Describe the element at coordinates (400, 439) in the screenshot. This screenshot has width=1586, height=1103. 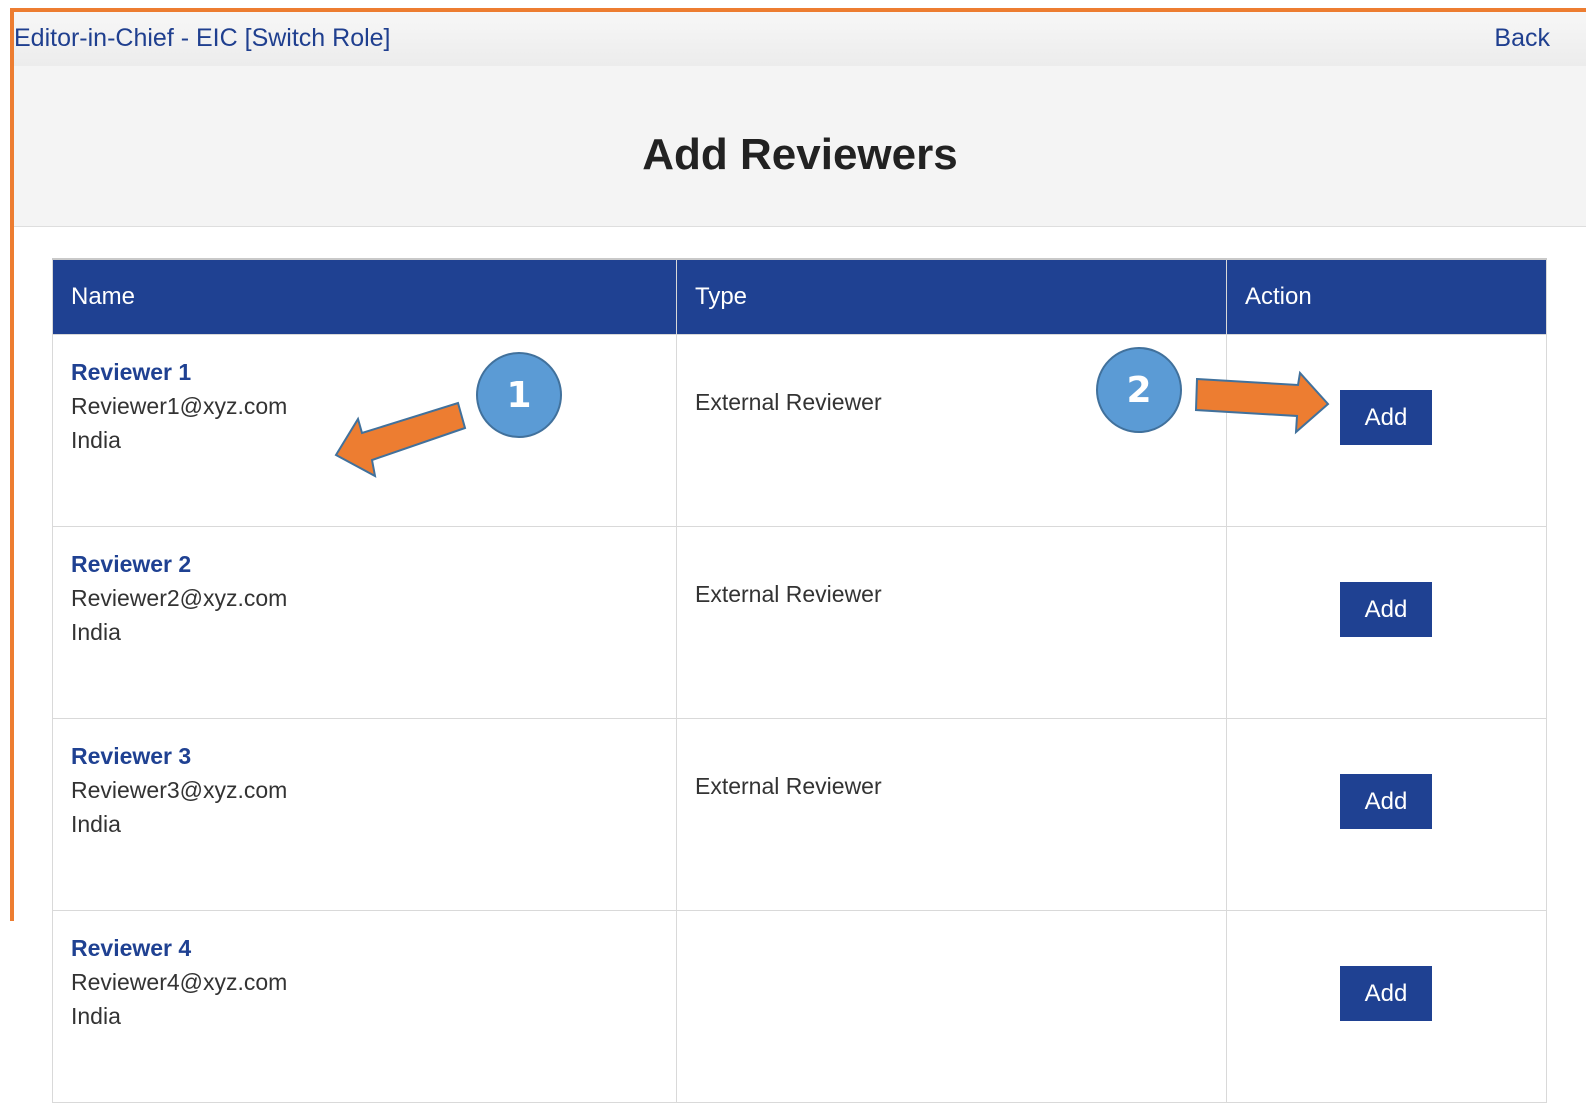
I see `arrow-left-icon` at that location.